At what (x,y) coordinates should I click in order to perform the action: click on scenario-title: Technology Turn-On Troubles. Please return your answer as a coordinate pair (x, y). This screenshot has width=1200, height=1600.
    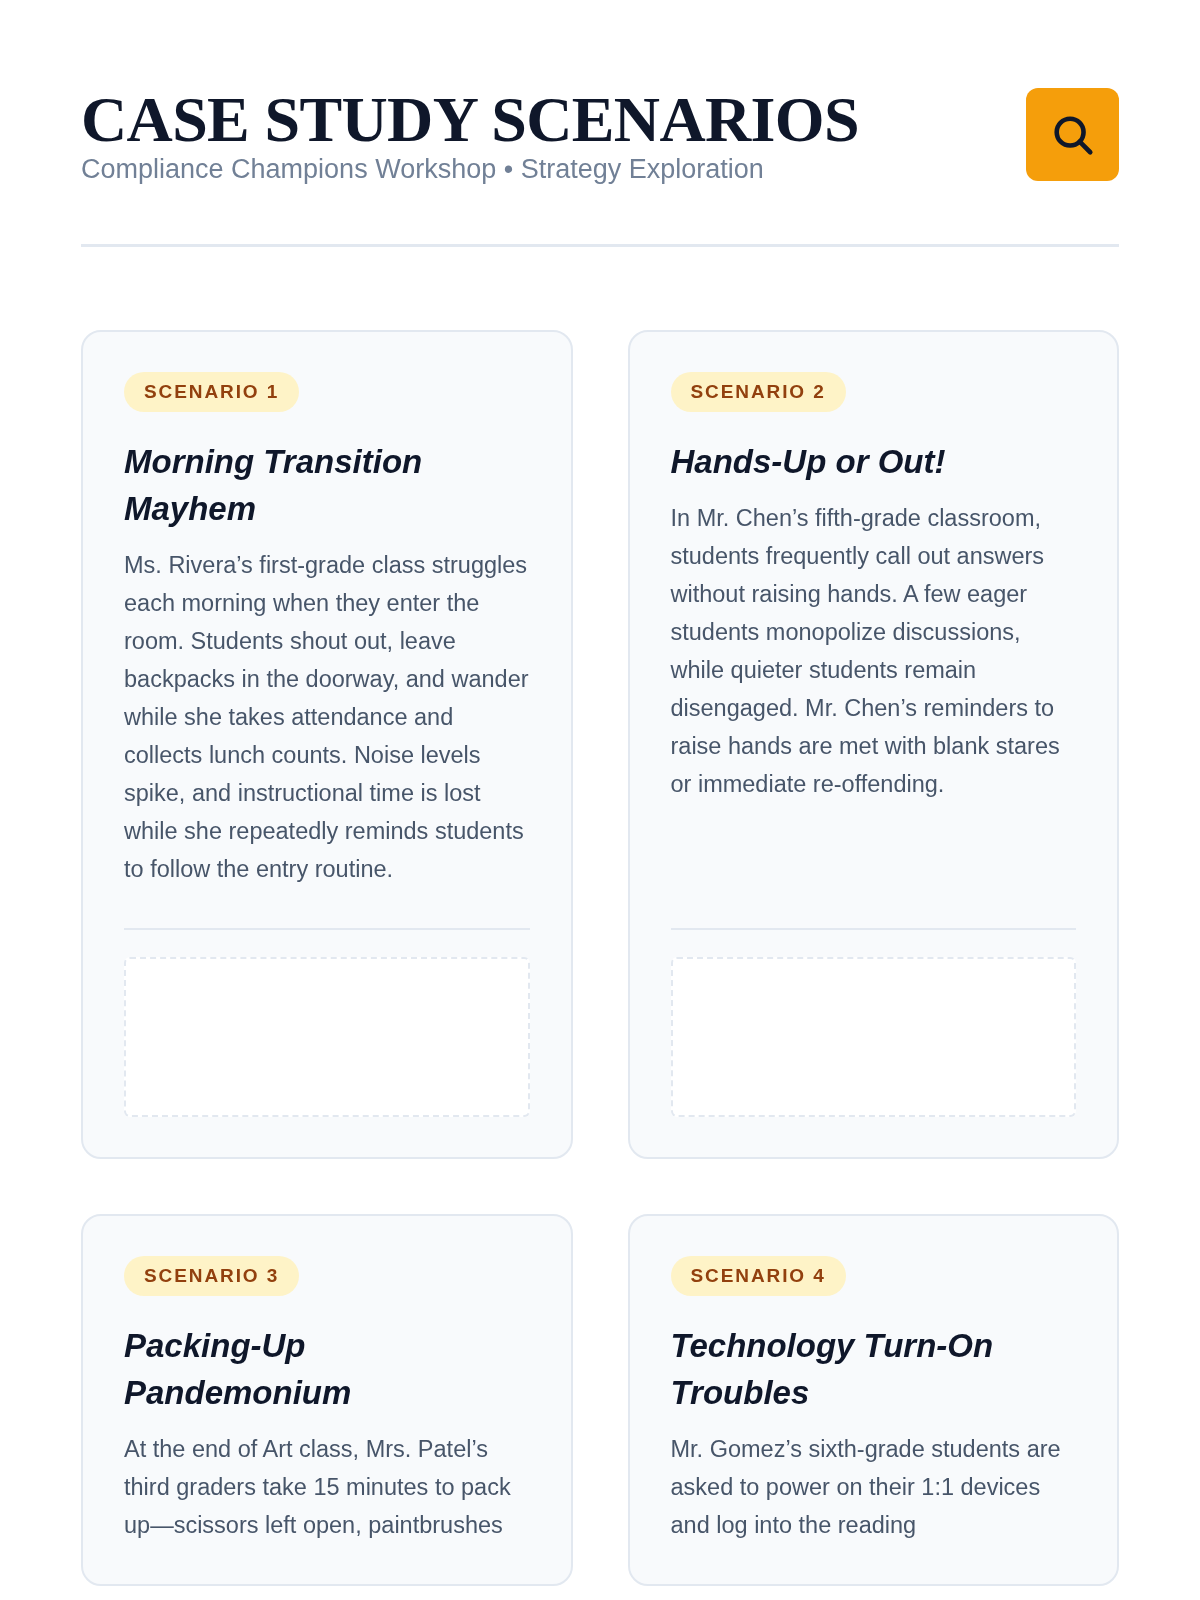
    Looking at the image, I should click on (832, 1369).